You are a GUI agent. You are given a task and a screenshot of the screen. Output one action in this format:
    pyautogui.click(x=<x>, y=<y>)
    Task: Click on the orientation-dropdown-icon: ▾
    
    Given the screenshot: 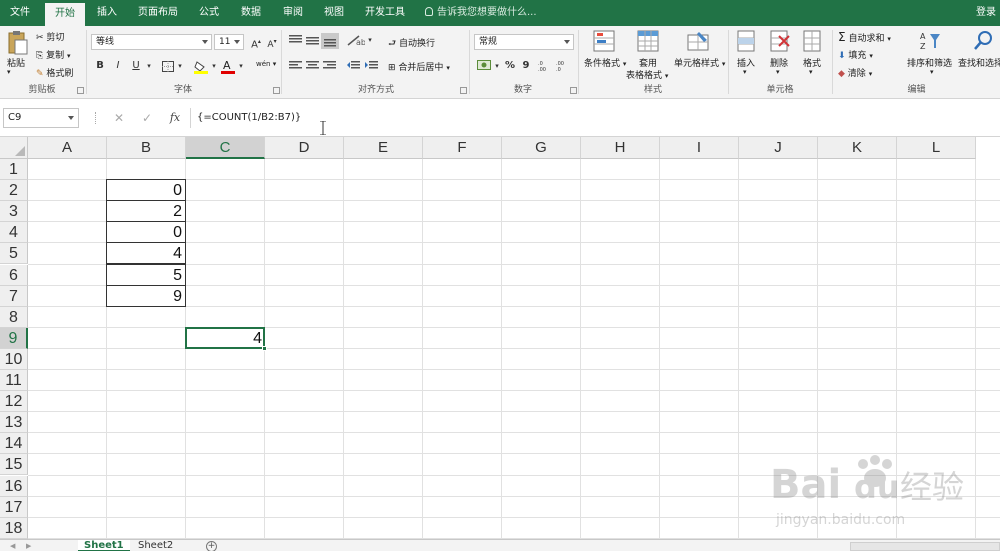 What is the action you would take?
    pyautogui.click(x=370, y=40)
    